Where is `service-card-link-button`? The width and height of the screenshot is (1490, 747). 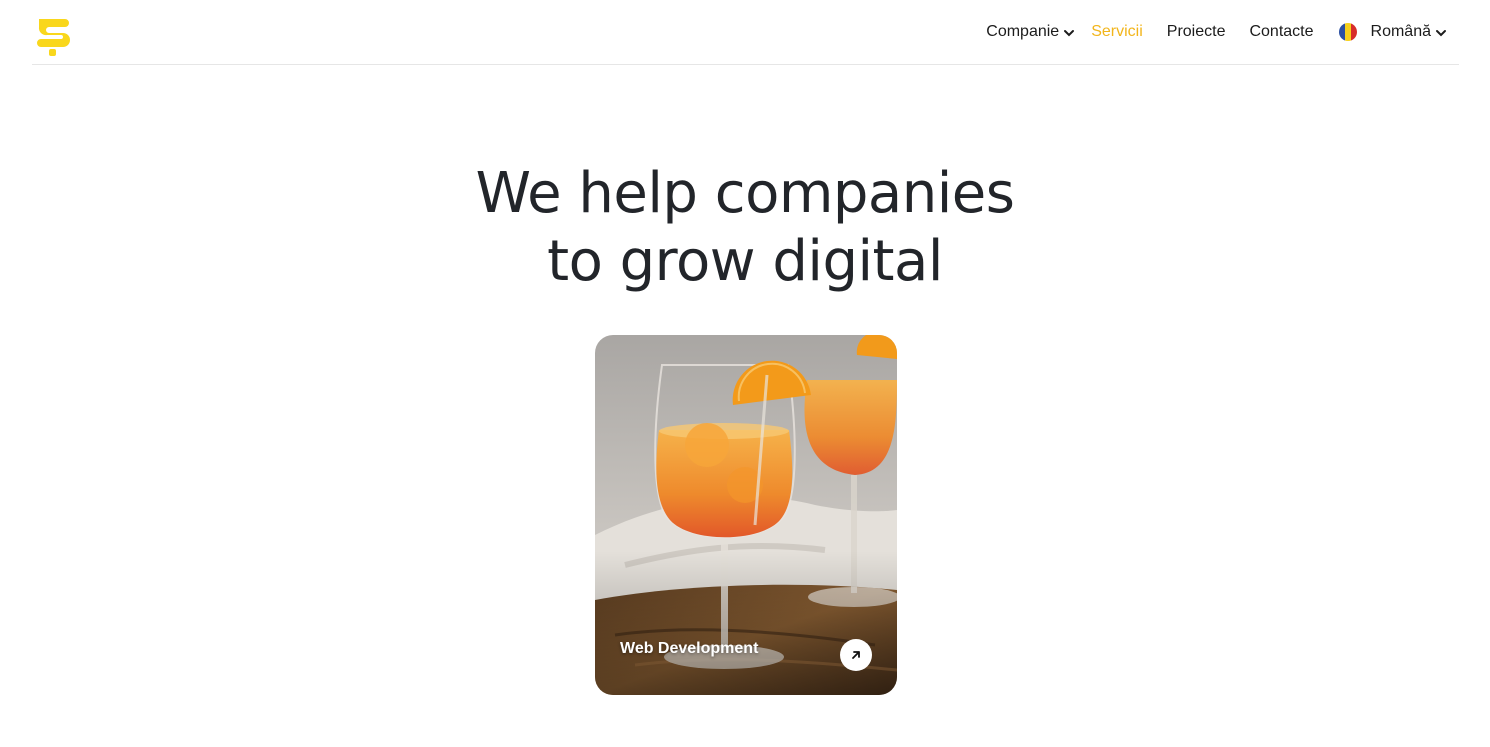 service-card-link-button is located at coordinates (856, 655).